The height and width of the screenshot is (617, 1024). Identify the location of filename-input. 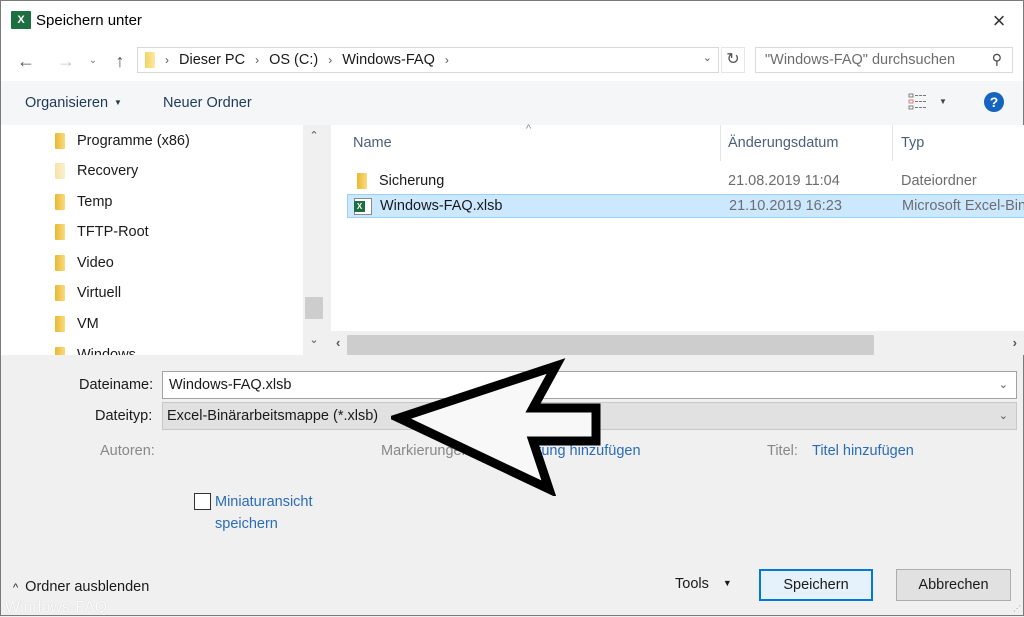
(573, 385).